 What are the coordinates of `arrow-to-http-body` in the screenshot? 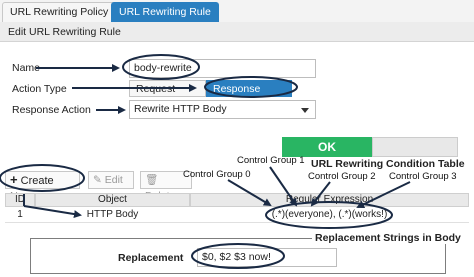 It's located at (52, 211).